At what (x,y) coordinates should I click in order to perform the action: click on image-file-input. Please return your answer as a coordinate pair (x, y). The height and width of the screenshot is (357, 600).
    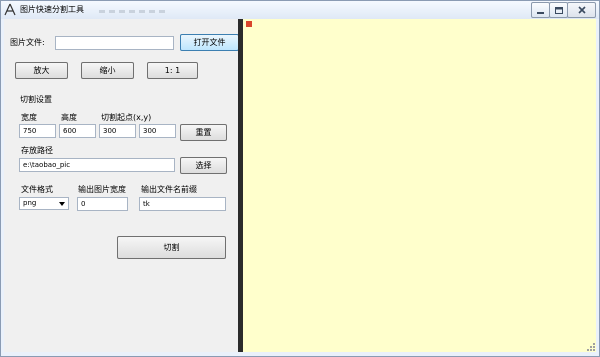
    Looking at the image, I should click on (114, 43).